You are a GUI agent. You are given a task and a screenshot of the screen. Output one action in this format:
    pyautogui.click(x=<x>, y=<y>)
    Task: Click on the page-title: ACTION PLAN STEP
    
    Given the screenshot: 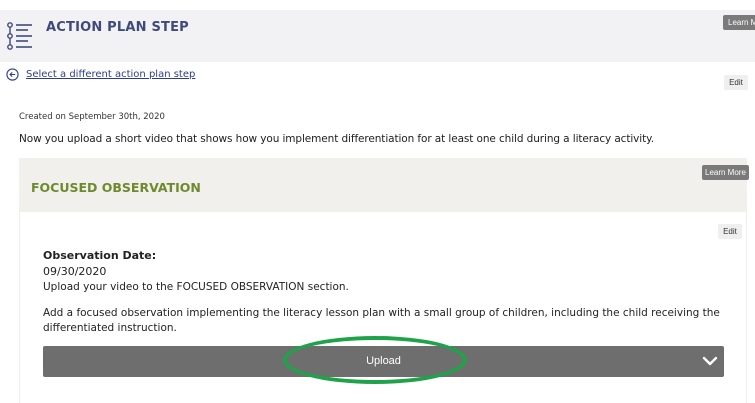 What is the action you would take?
    pyautogui.click(x=117, y=27)
    